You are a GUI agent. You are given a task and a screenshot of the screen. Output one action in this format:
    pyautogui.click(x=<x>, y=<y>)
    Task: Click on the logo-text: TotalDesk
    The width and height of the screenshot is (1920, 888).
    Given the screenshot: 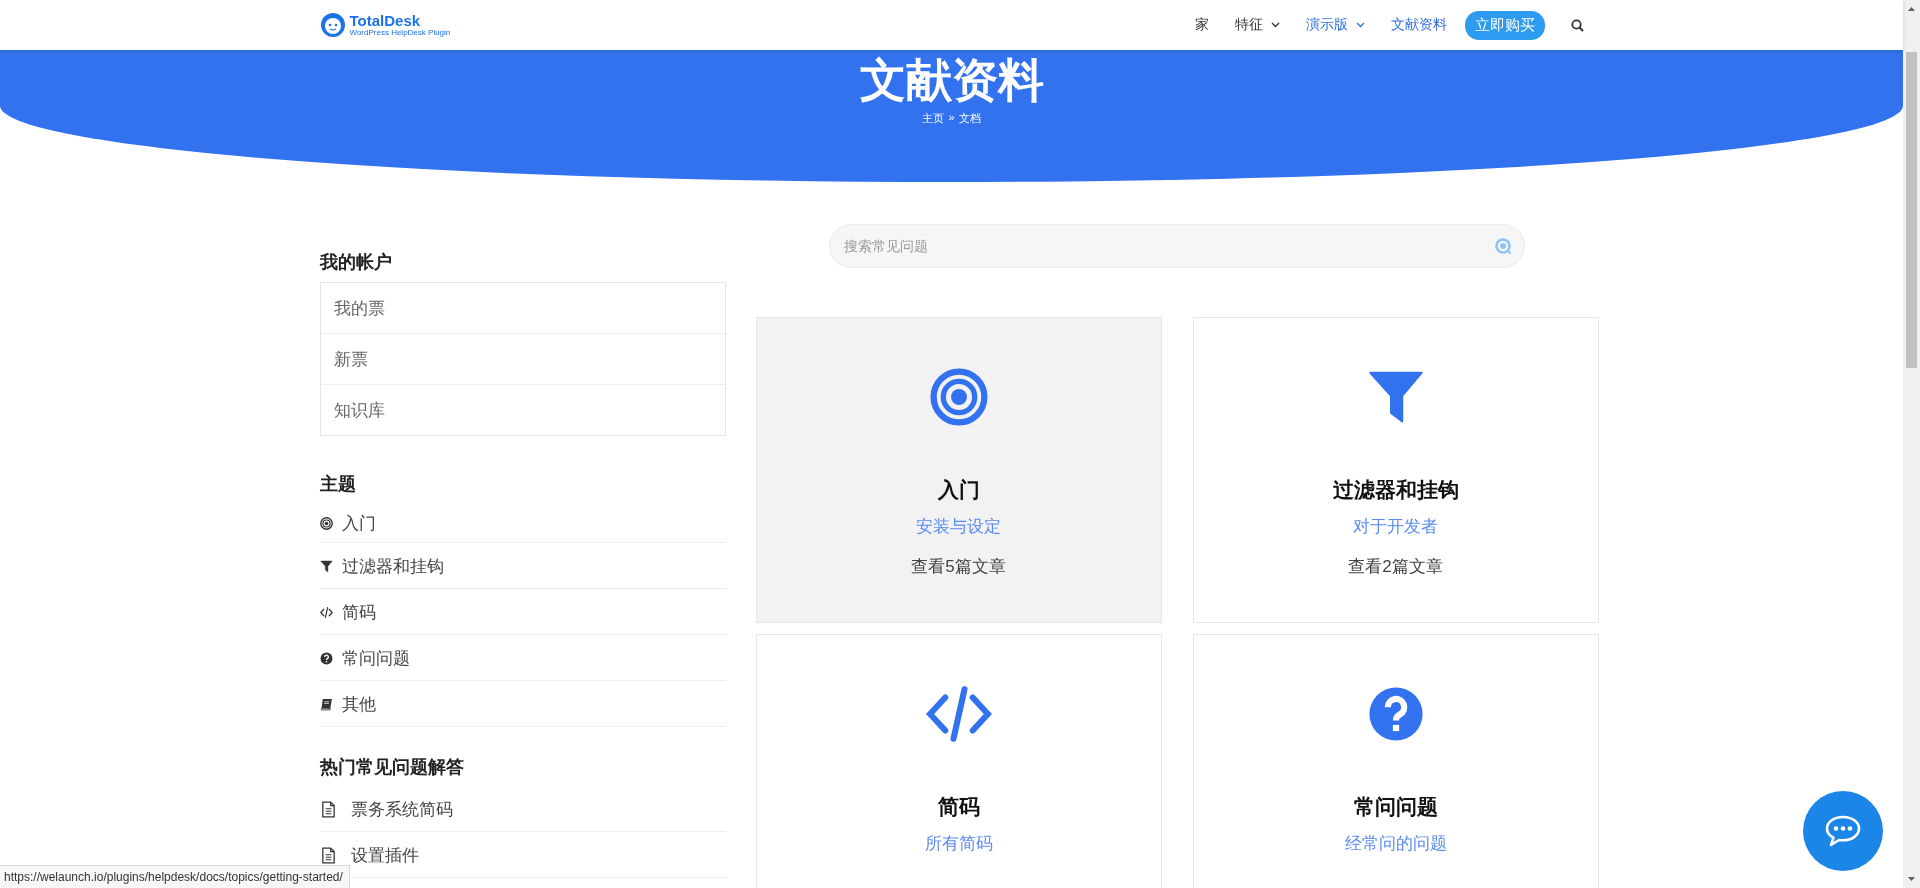 What is the action you would take?
    pyautogui.click(x=400, y=20)
    